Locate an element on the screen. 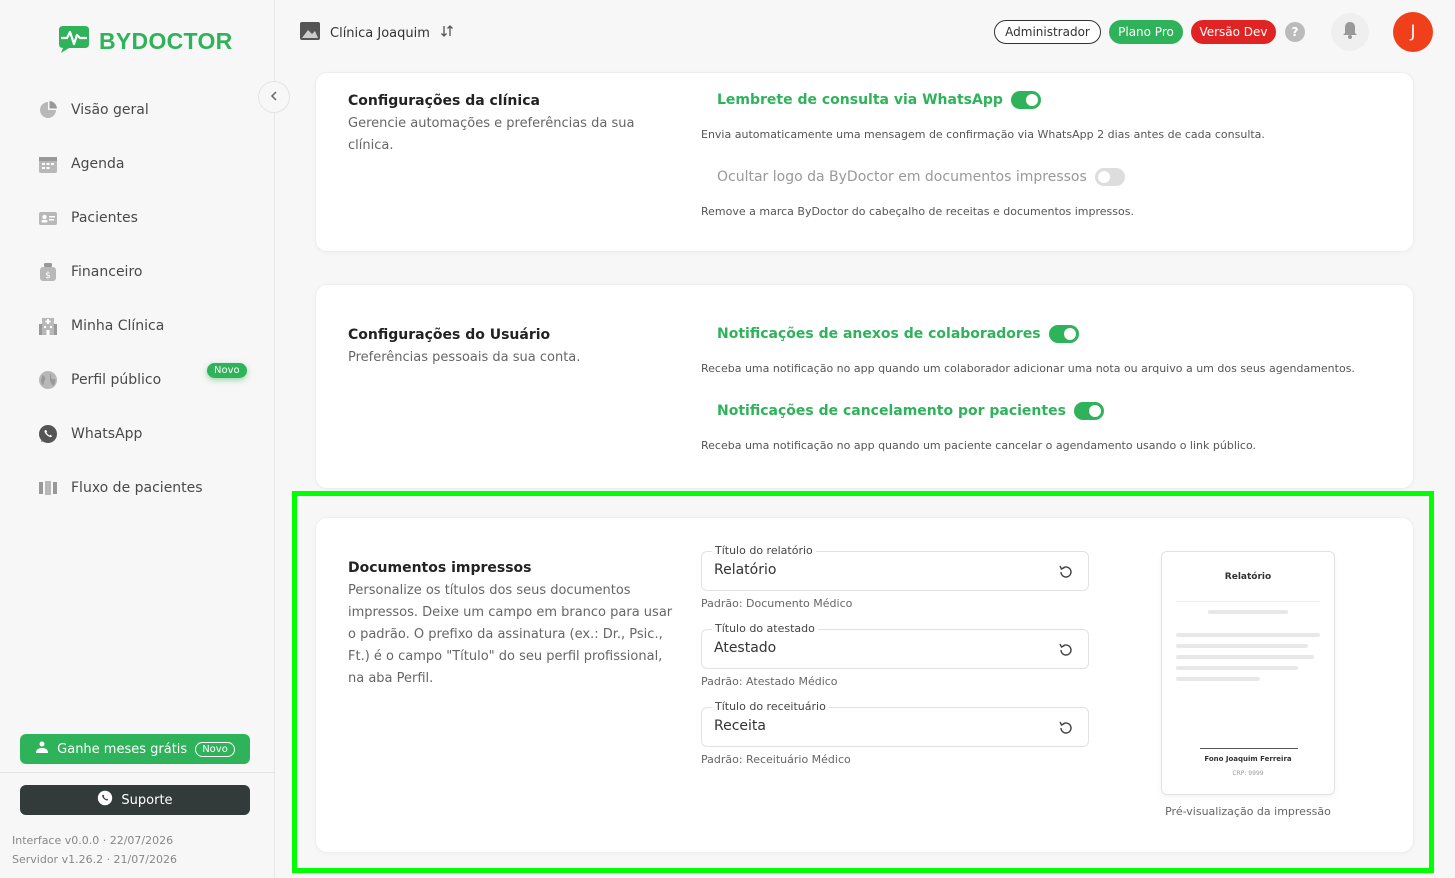  collapse-sidebar-button is located at coordinates (274, 97).